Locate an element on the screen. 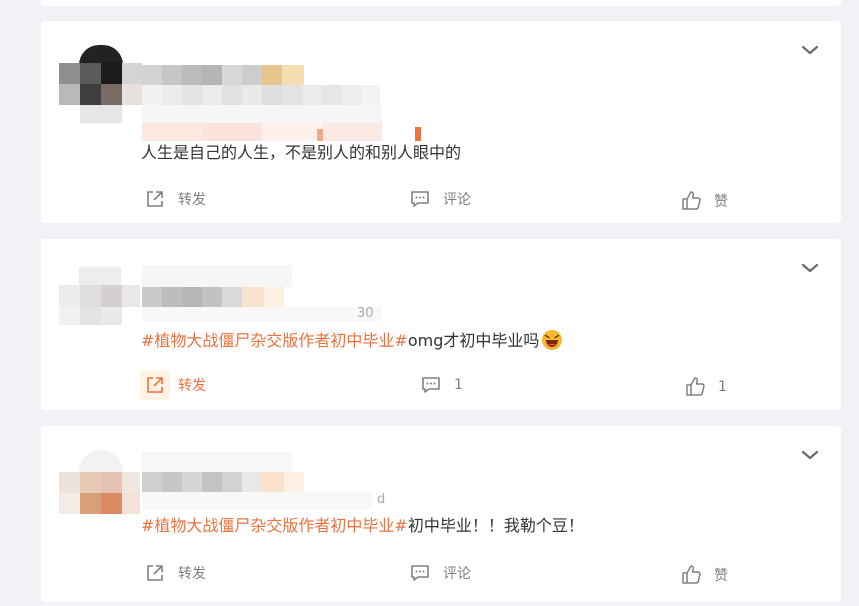 Image resolution: width=859 pixels, height=606 pixels. post-meta-text: 30 is located at coordinates (365, 313).